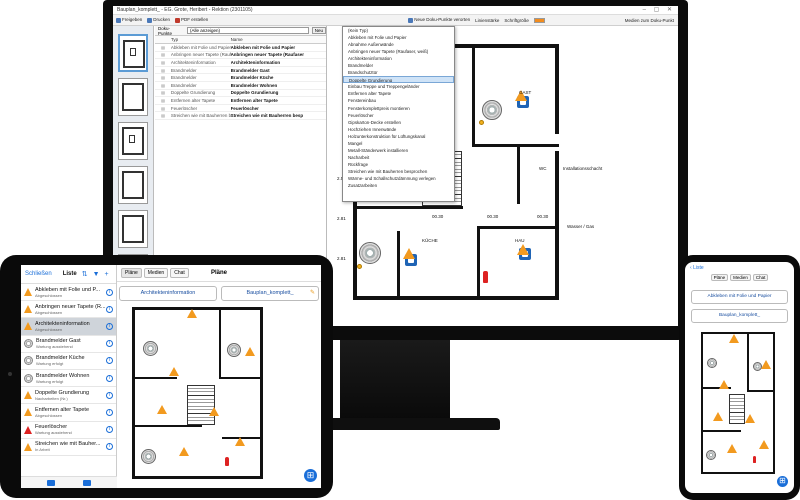 The image size is (800, 500). Describe the element at coordinates (247, 30) in the screenshot. I see `filter-select: (Alle anzeigen)` at that location.